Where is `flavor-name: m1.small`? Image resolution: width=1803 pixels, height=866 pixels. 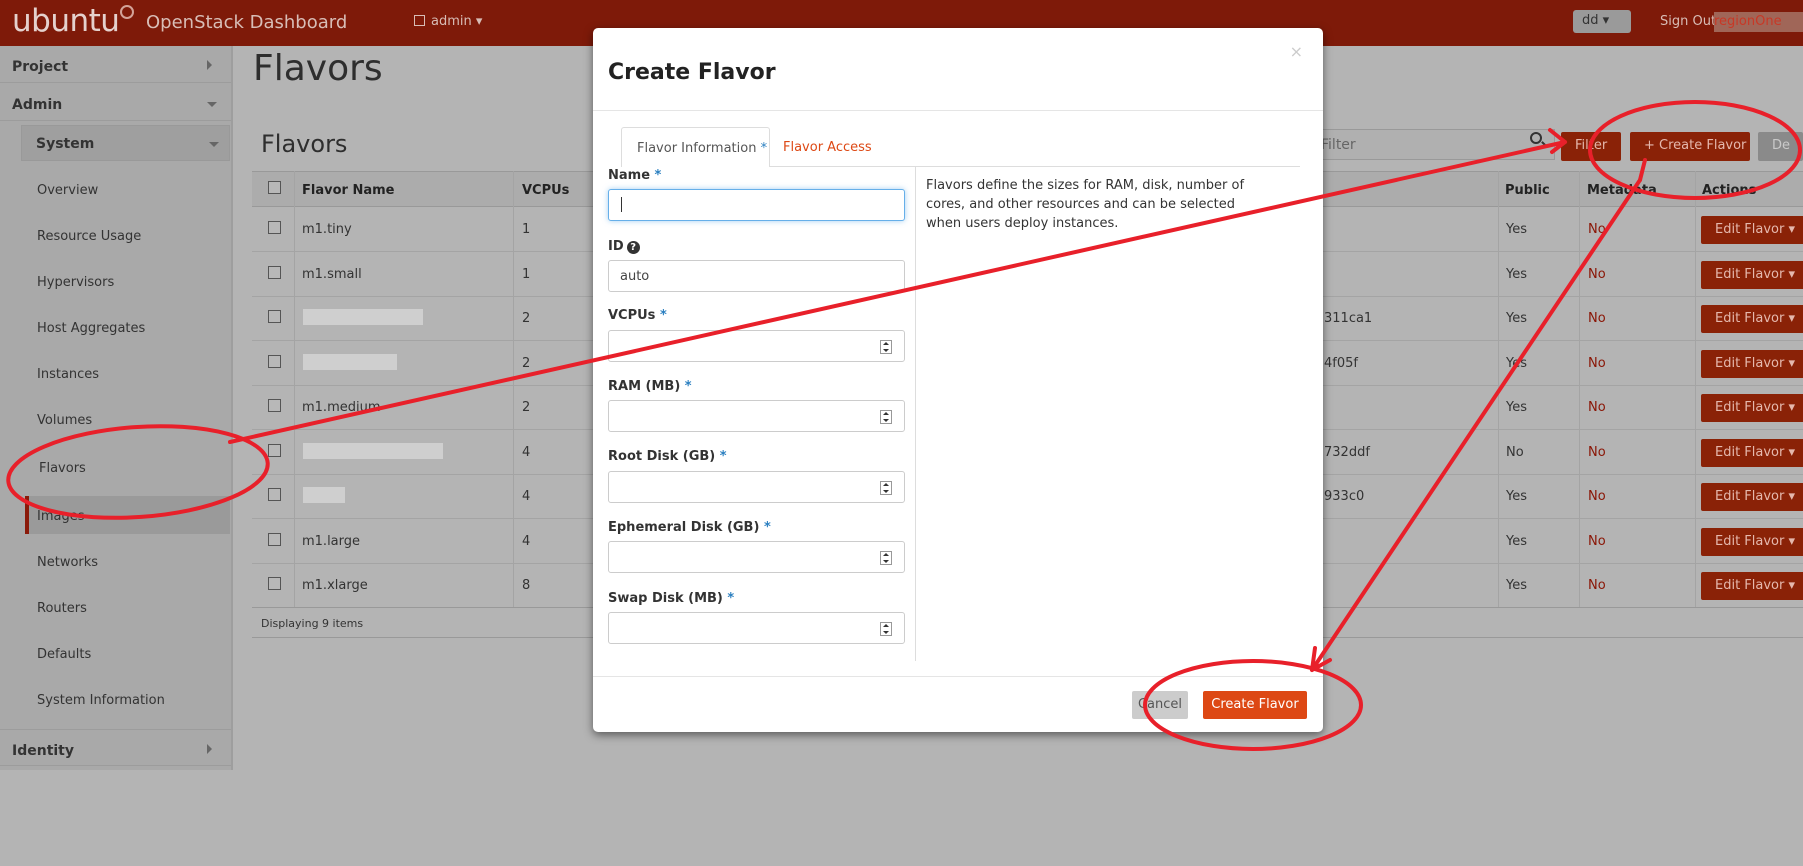
flavor-name: m1.small is located at coordinates (332, 274).